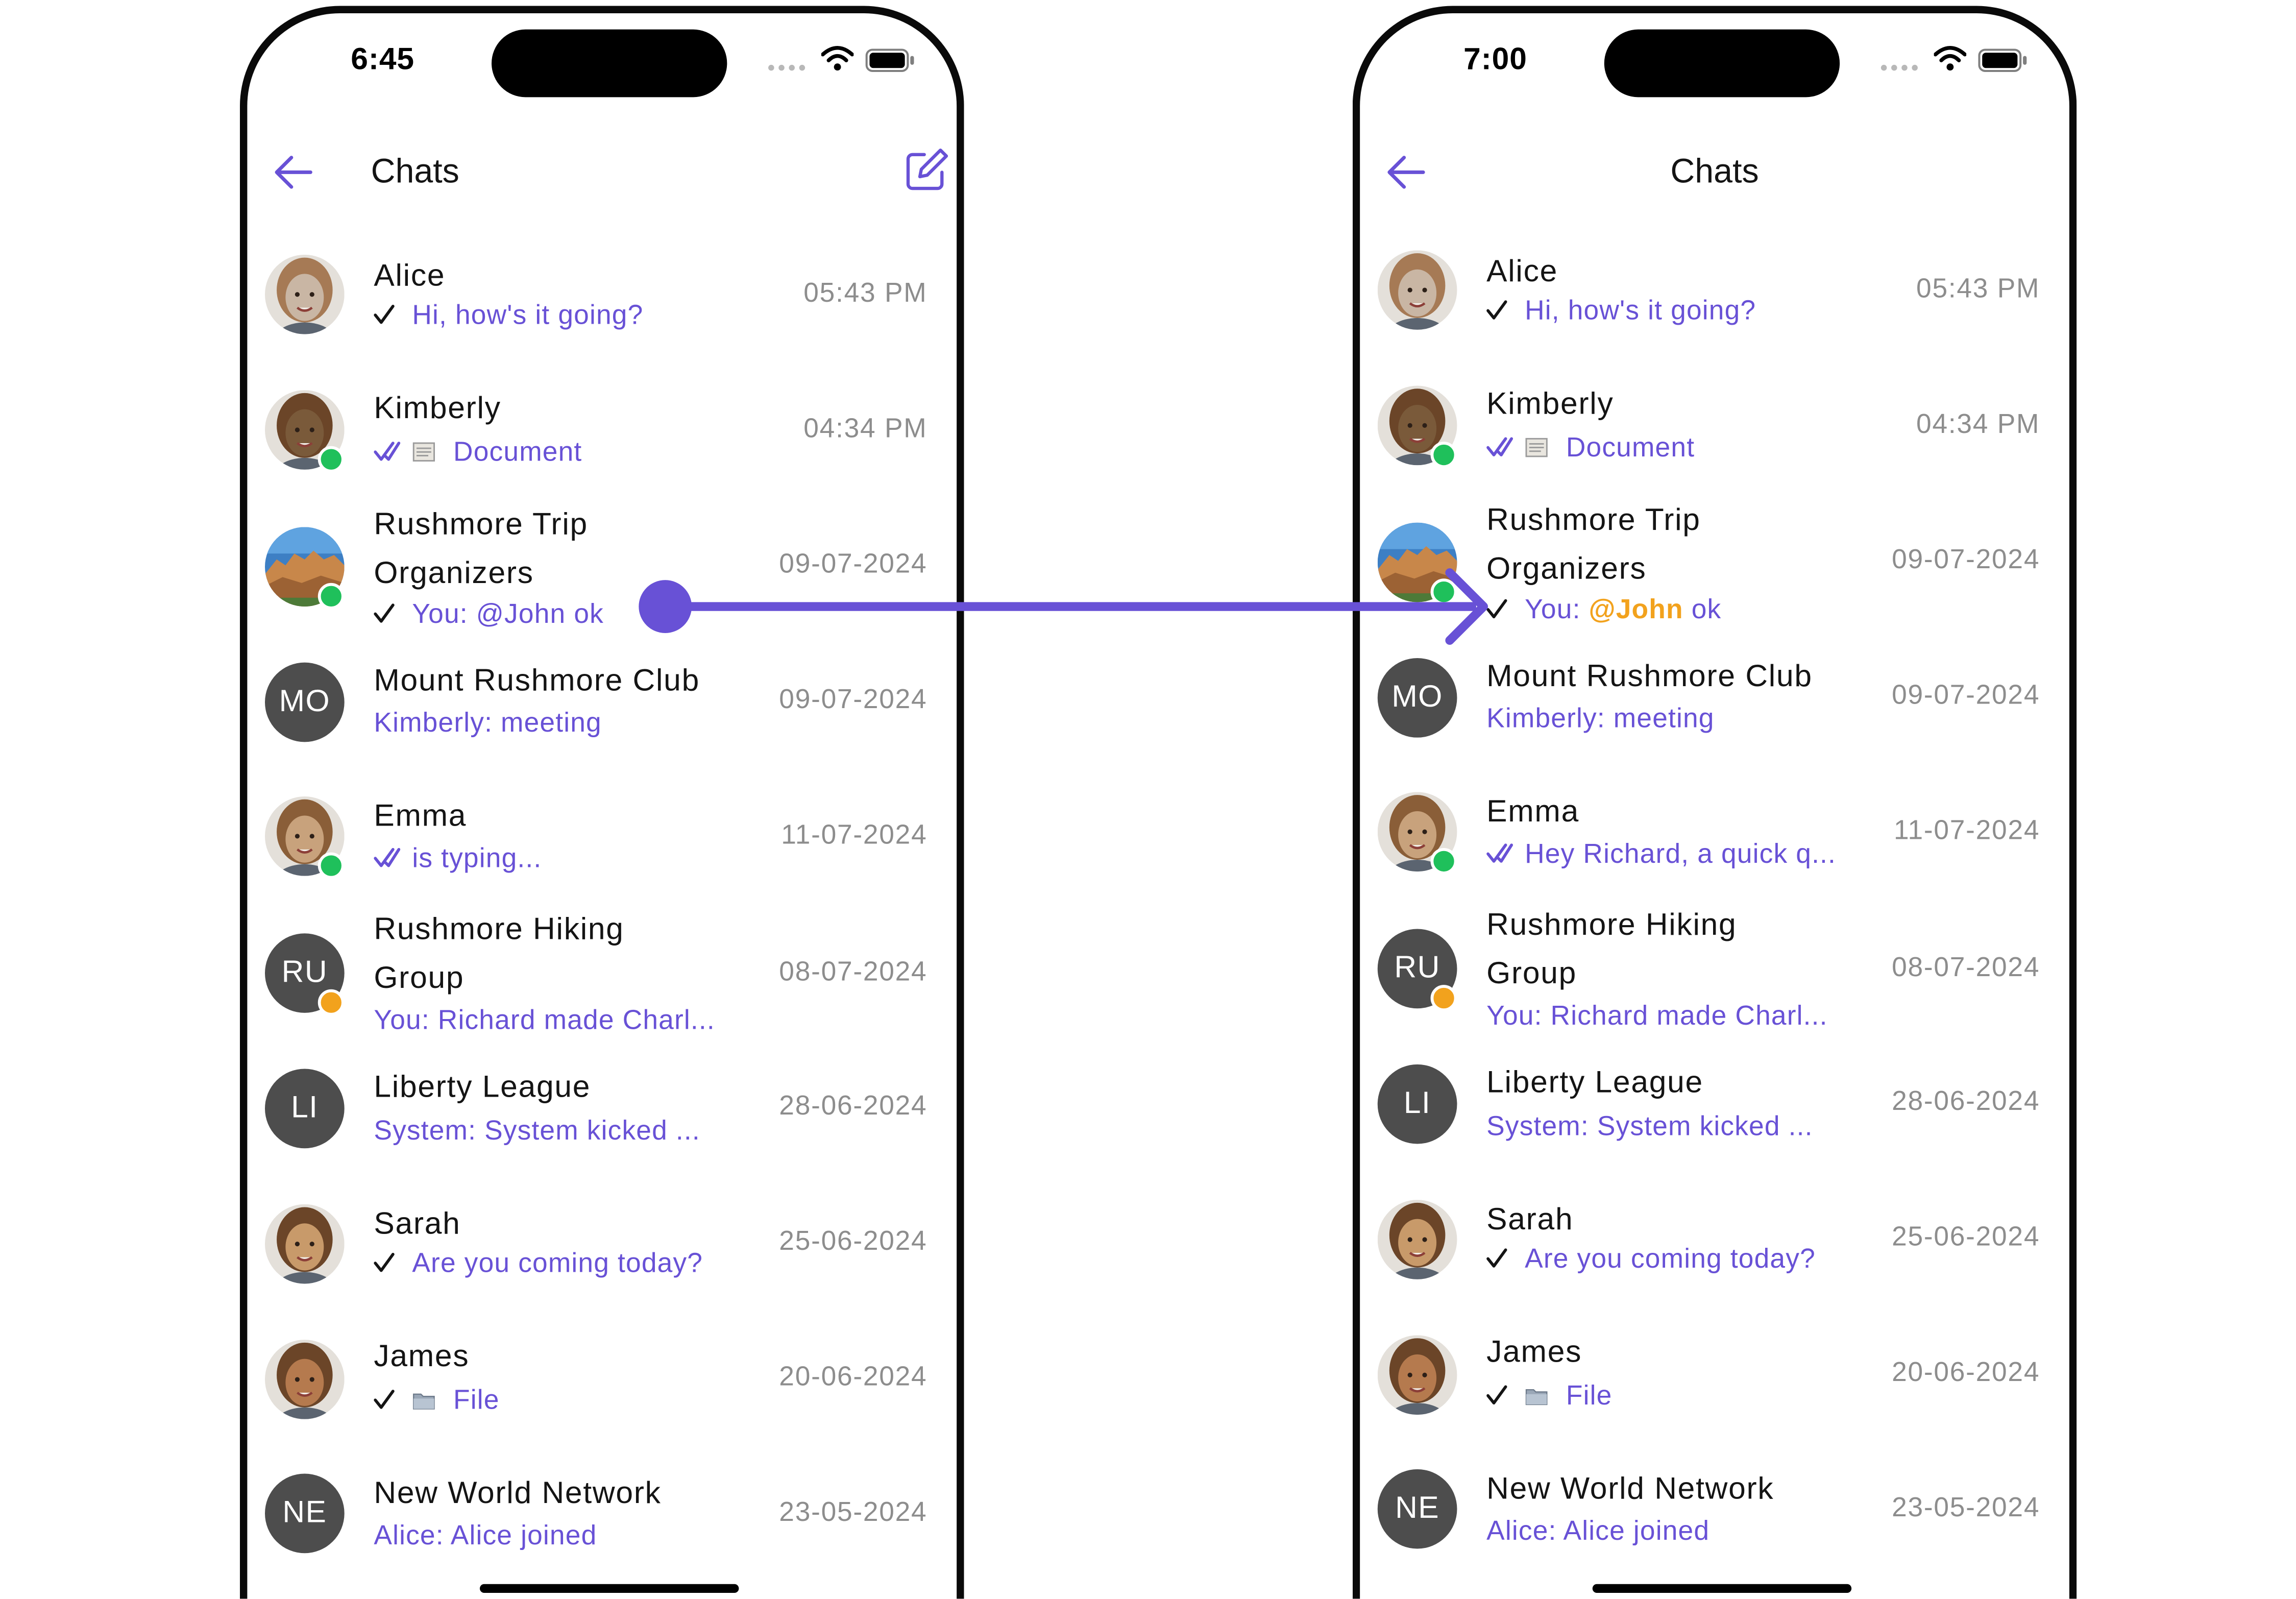  What do you see at coordinates (926, 169) in the screenshot?
I see `compose-icon` at bounding box center [926, 169].